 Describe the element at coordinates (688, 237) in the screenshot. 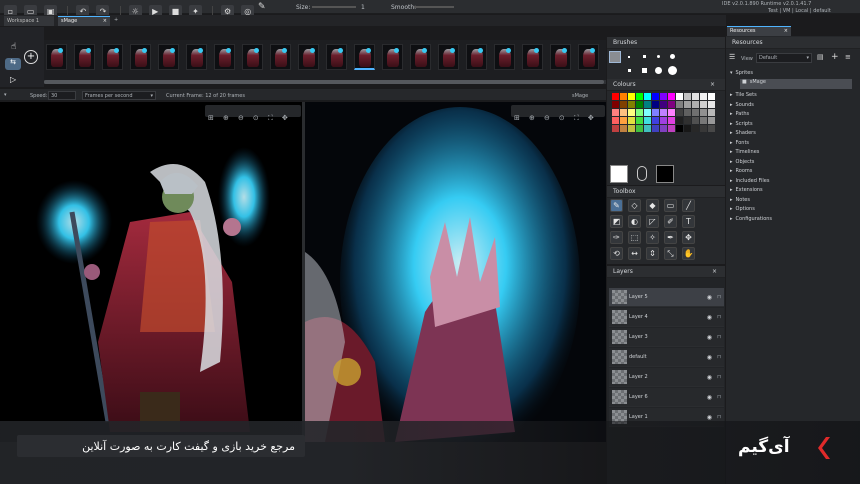

I see `move-icon: ✥` at that location.